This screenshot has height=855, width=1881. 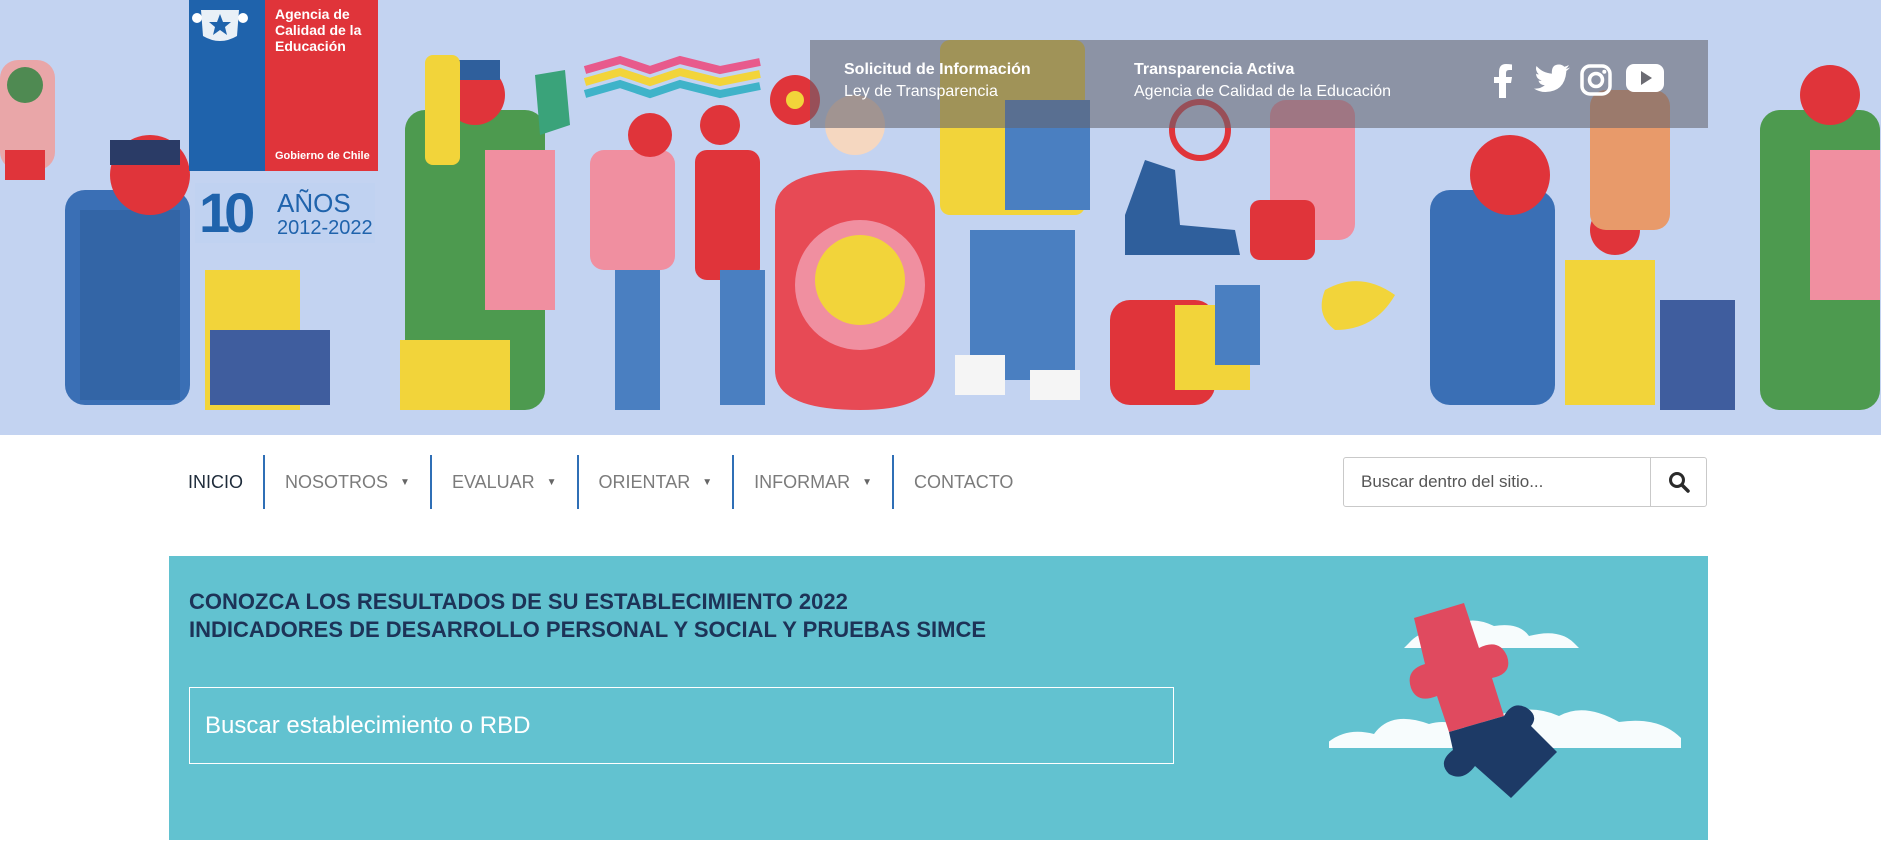 I want to click on nav-label: NOSOTROS, so click(x=337, y=481).